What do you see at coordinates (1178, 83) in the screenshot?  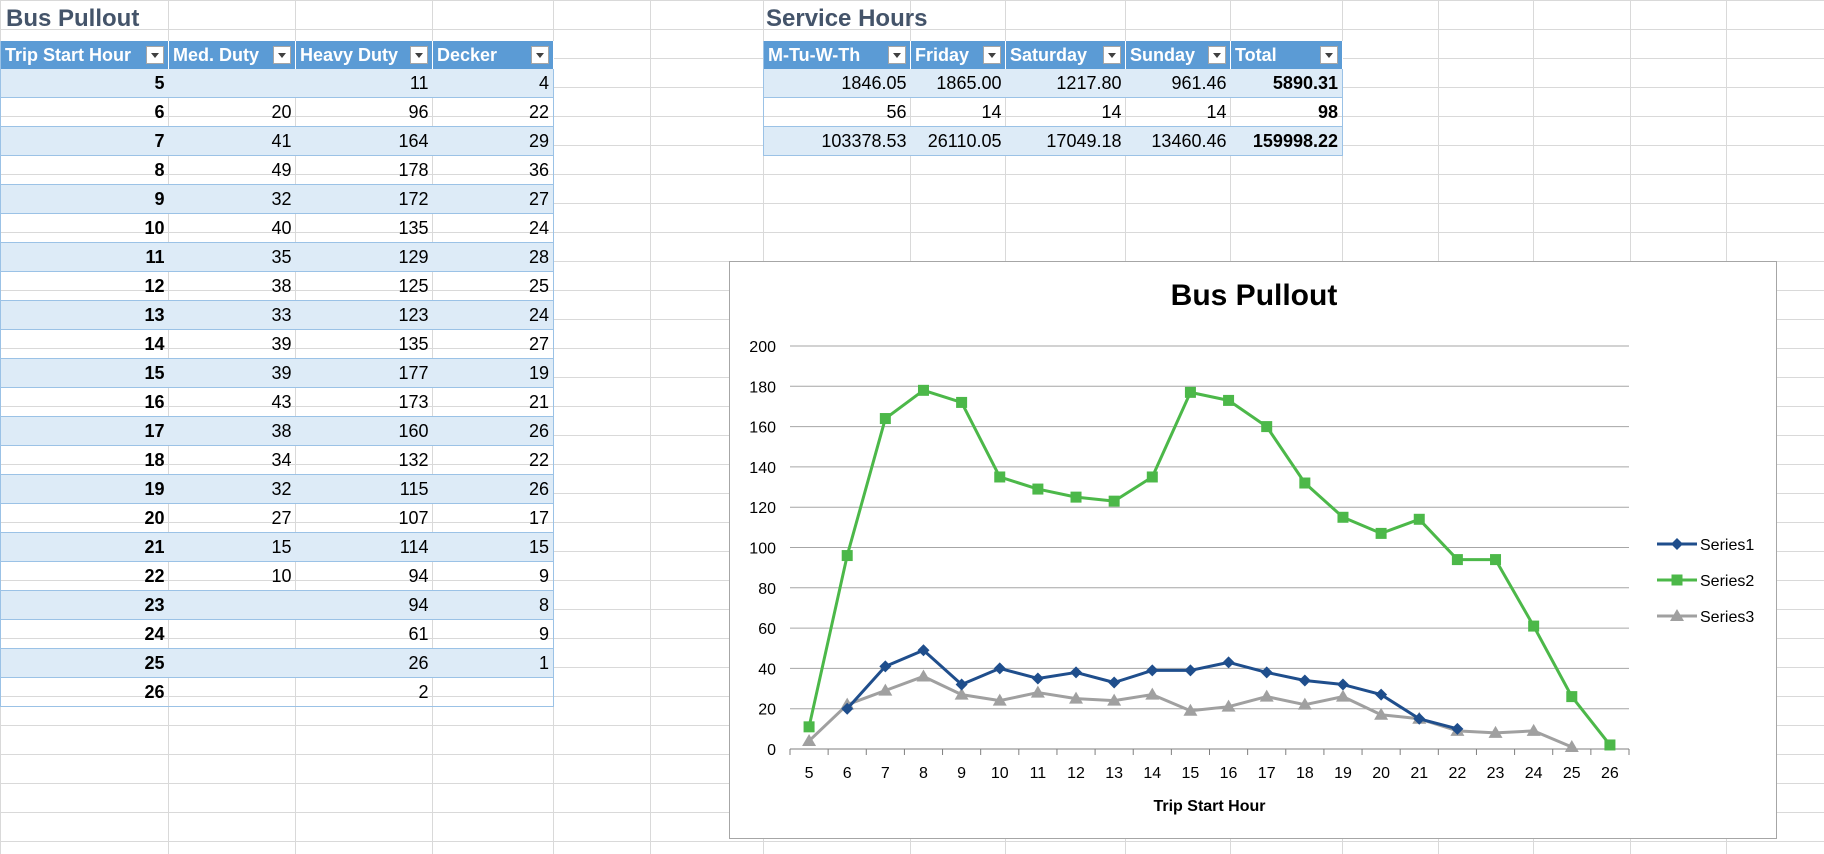 I see `table-cell: 961.46` at bounding box center [1178, 83].